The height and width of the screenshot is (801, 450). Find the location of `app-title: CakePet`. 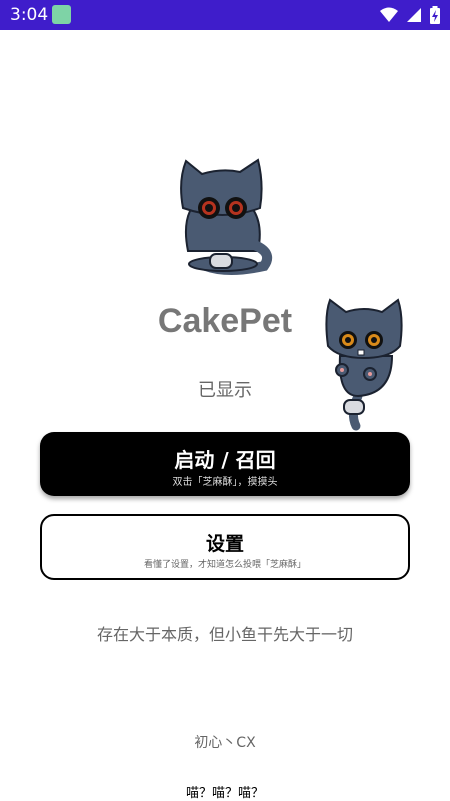

app-title: CakePet is located at coordinates (225, 321).